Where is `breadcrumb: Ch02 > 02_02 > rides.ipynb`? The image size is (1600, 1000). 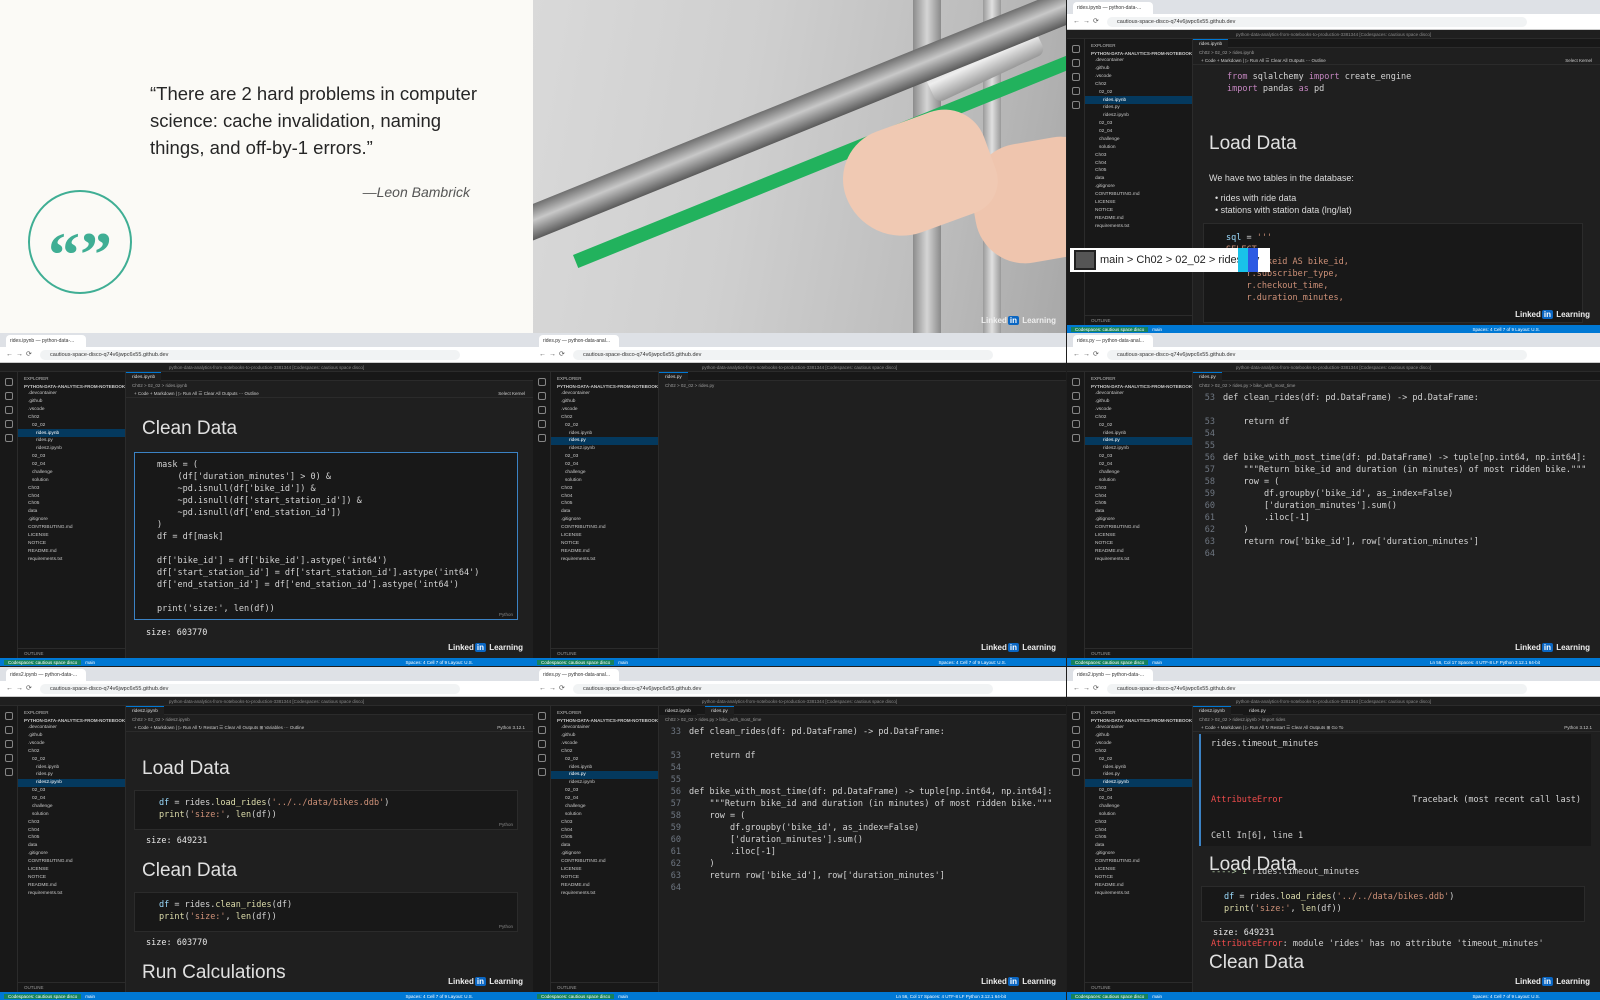
breadcrumb: Ch02 > 02_02 > rides.ipynb is located at coordinates (1396, 52).